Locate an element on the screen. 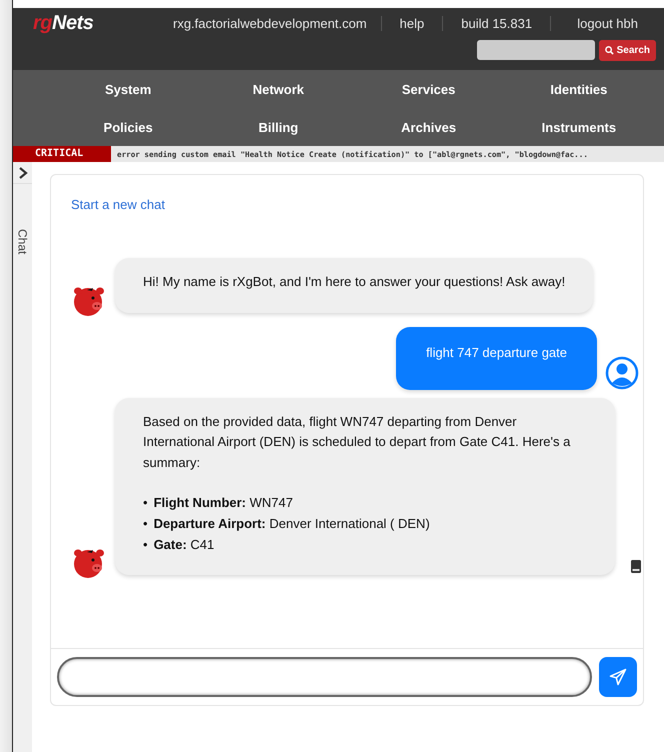  nav-item: Instruments is located at coordinates (579, 127).